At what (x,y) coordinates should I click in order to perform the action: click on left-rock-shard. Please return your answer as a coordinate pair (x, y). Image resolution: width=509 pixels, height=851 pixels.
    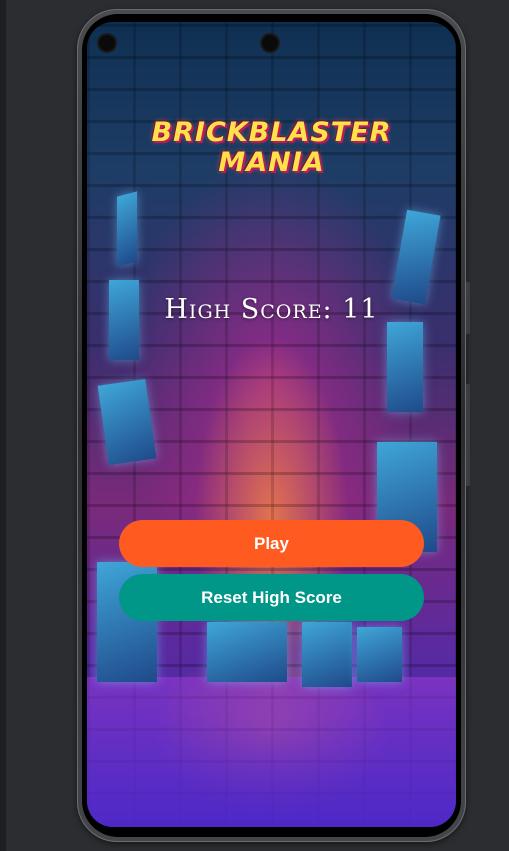
    Looking at the image, I should click on (127, 229).